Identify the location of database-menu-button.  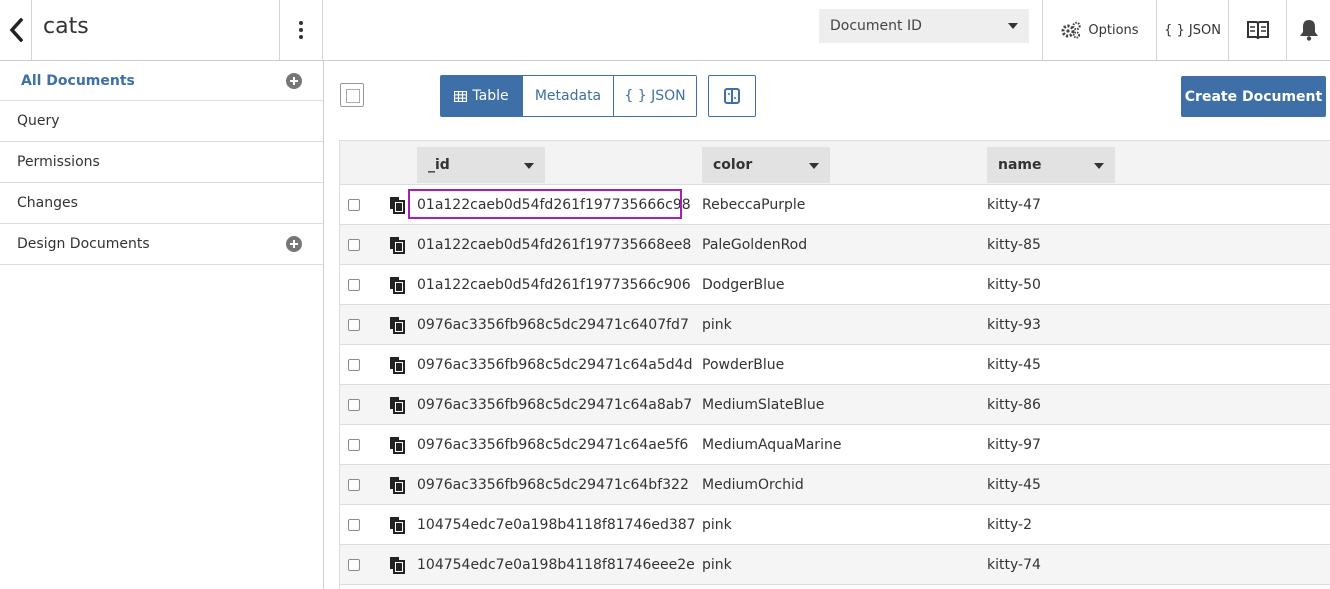
(301, 30).